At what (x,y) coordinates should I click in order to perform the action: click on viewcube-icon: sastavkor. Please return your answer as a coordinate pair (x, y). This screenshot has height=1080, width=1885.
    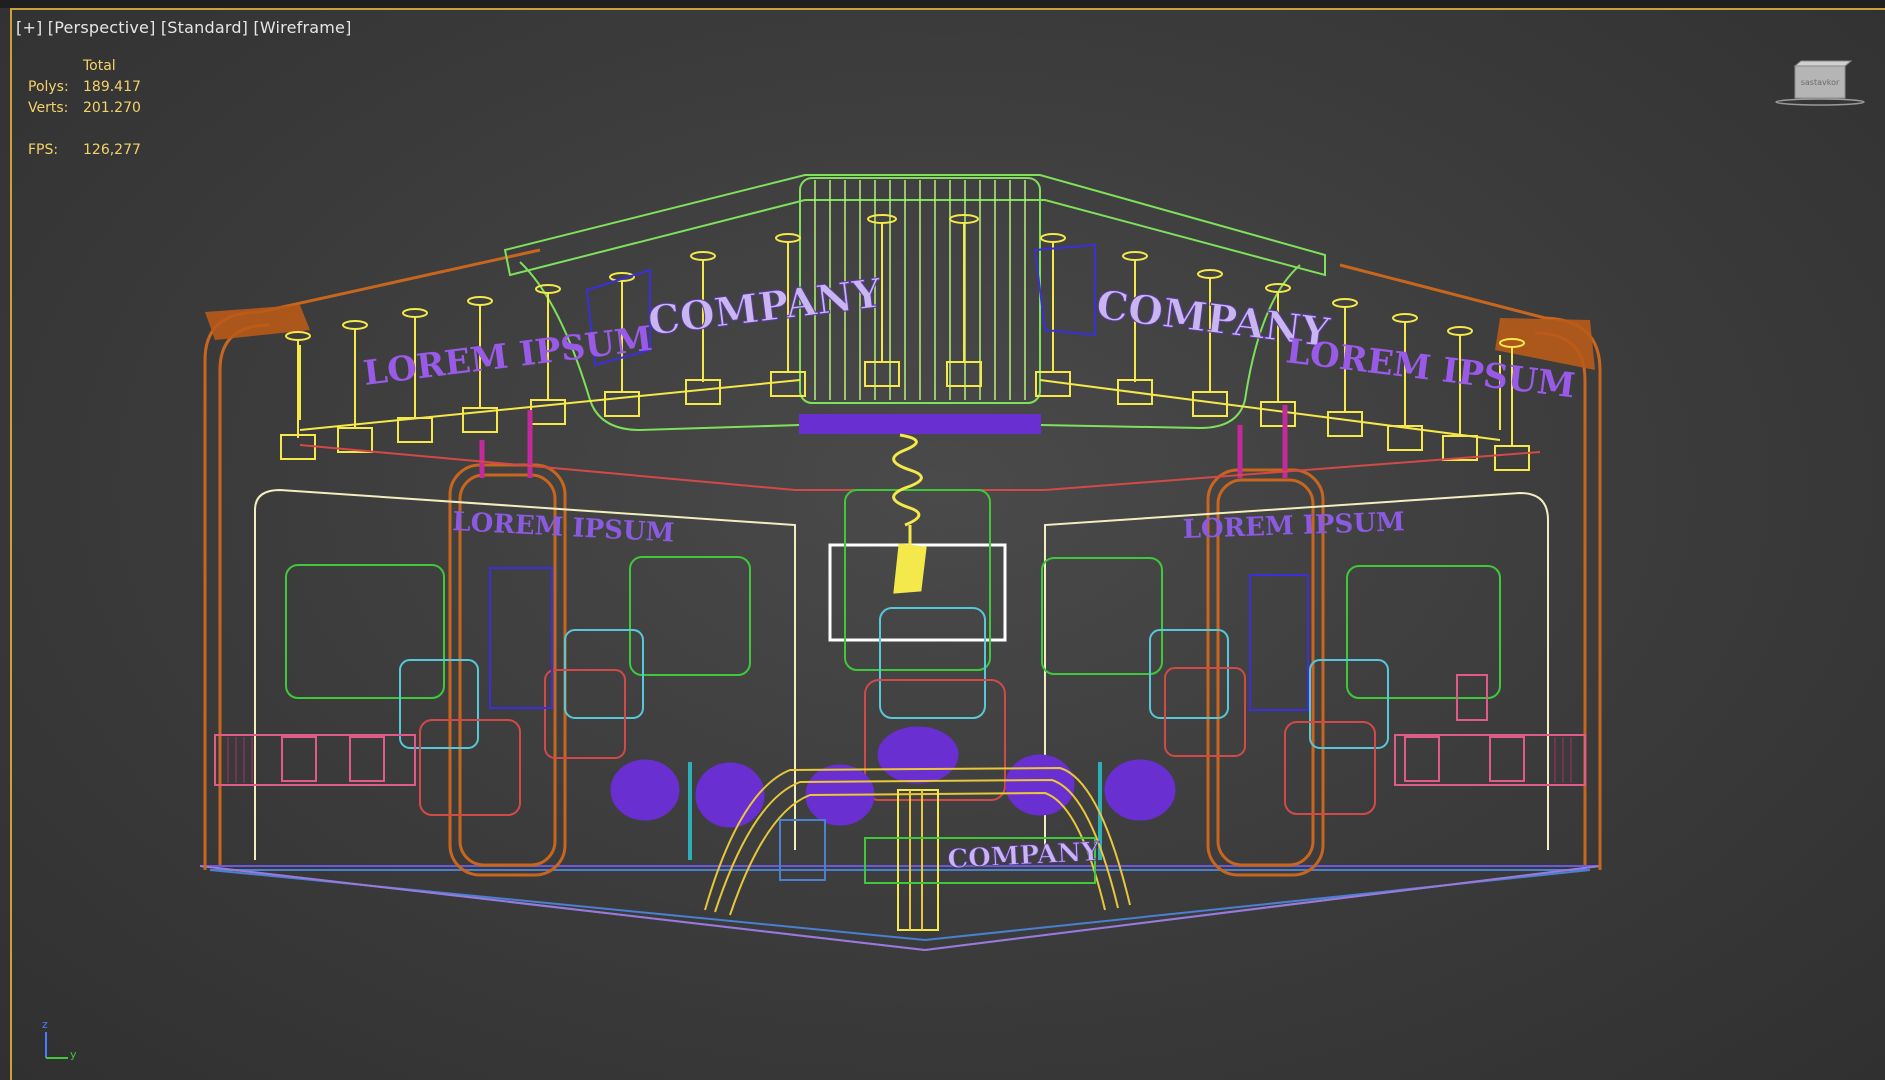
    Looking at the image, I should click on (1820, 83).